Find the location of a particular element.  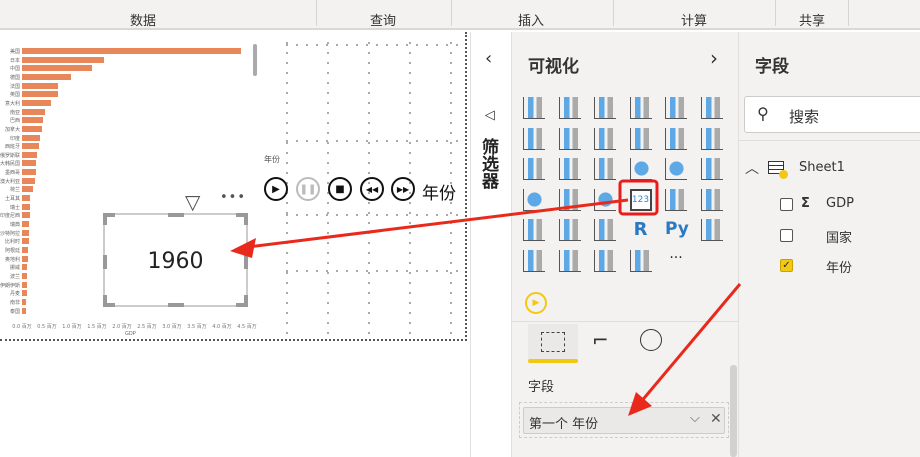

line-column-icon is located at coordinates (640, 138).